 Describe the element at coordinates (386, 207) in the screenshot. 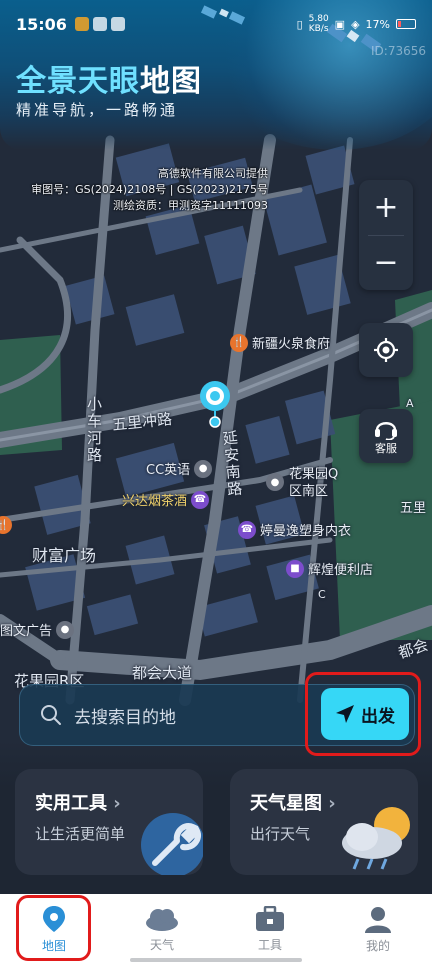

I see `zoom-in-button: +` at that location.